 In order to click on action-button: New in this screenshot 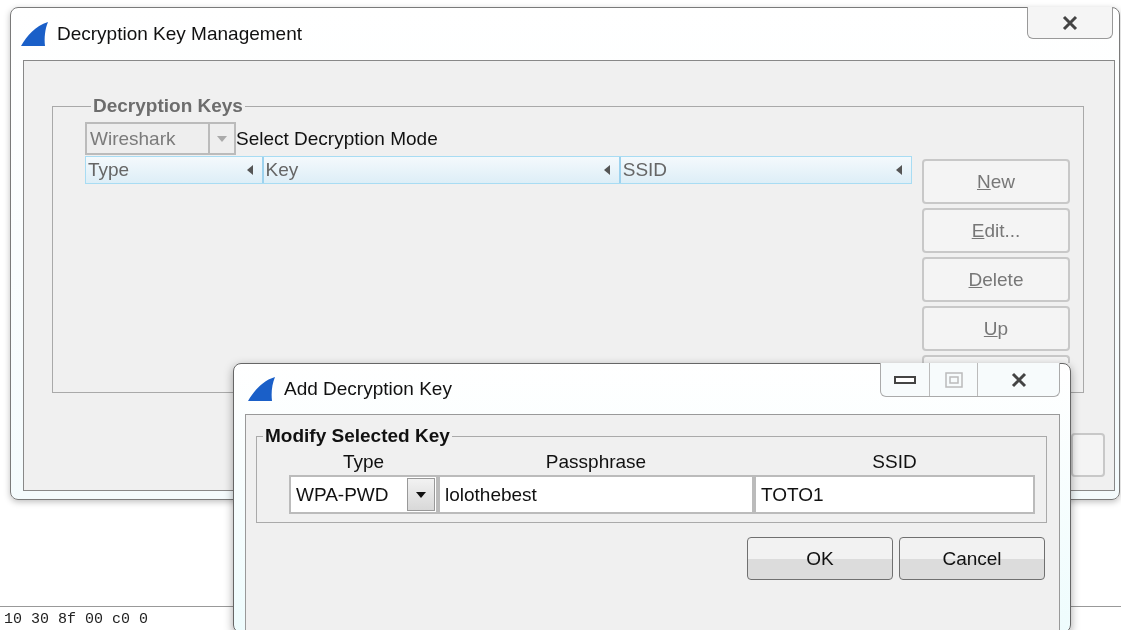, I will do `click(996, 181)`.